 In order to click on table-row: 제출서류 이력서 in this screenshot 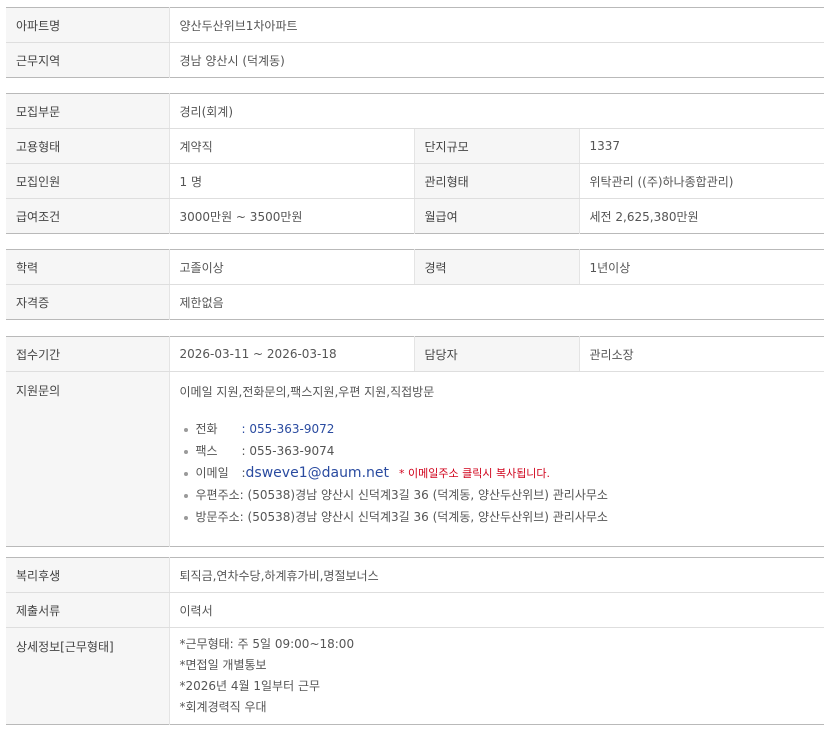, I will do `click(415, 610)`.